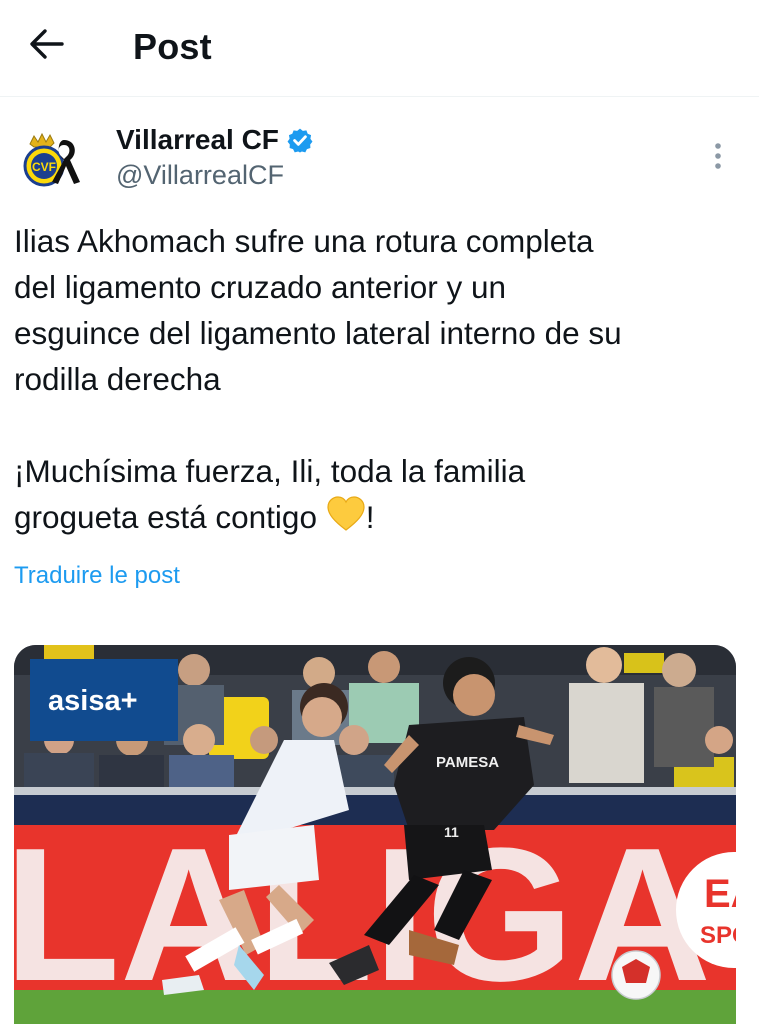 The width and height of the screenshot is (759, 1024). I want to click on page-title: Post, so click(172, 46).